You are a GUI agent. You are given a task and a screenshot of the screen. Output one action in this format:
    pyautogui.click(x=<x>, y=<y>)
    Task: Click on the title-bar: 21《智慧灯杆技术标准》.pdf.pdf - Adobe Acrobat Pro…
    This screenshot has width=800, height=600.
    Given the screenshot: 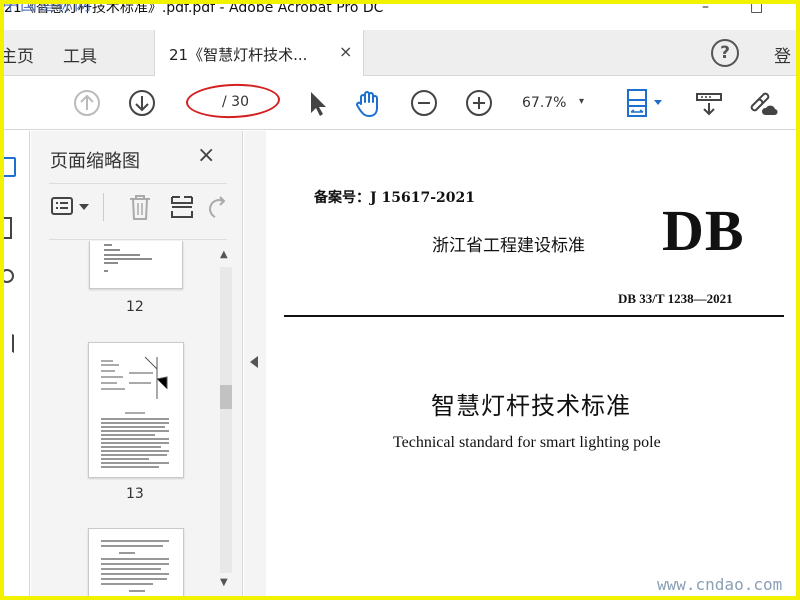 What is the action you would take?
    pyautogui.click(x=400, y=17)
    